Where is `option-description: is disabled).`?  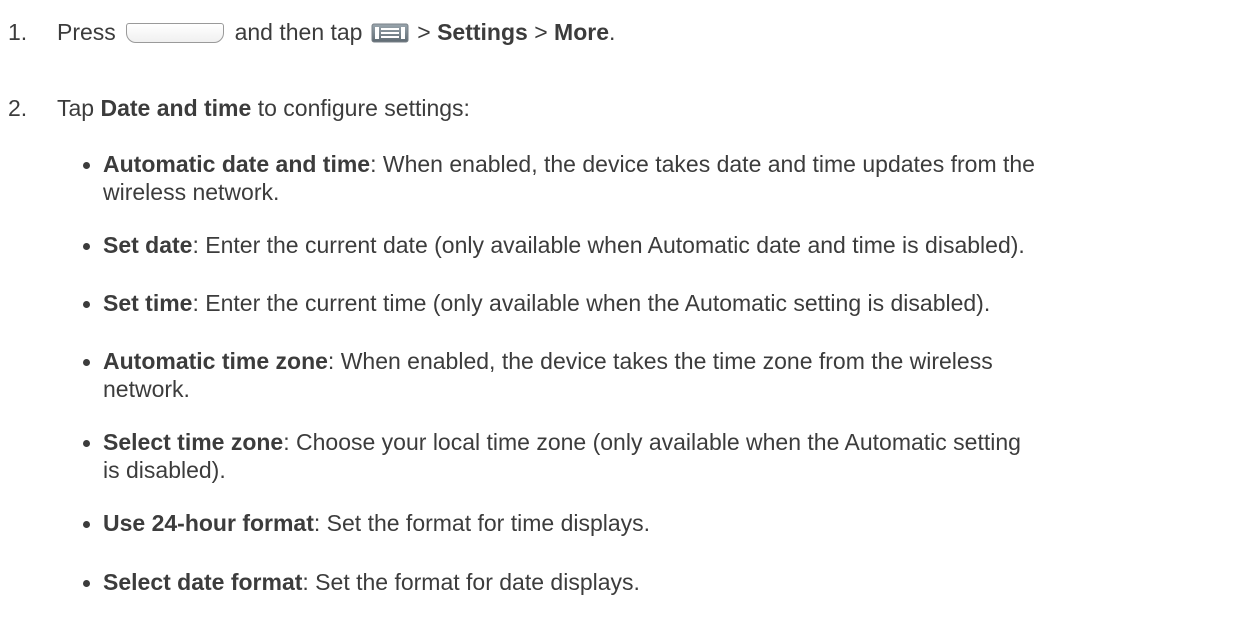
option-description: is disabled). is located at coordinates (164, 470).